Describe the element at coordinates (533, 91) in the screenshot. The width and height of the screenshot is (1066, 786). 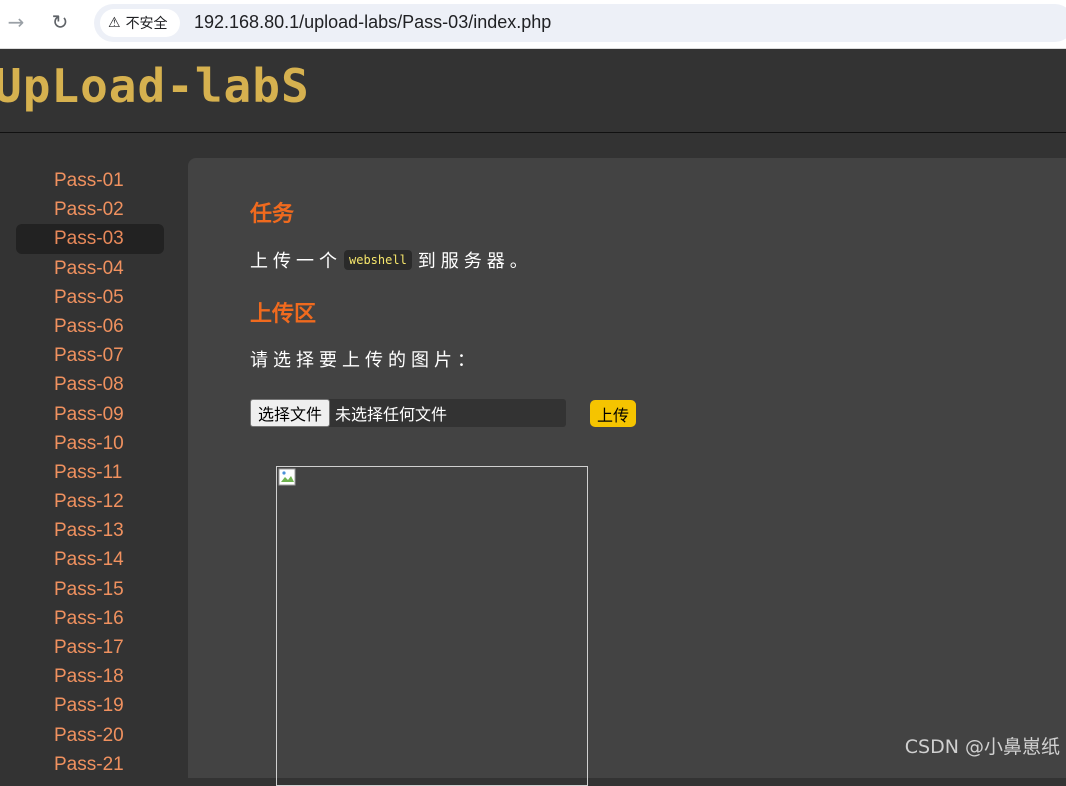
I see `site-header: UpLoad-labS` at that location.